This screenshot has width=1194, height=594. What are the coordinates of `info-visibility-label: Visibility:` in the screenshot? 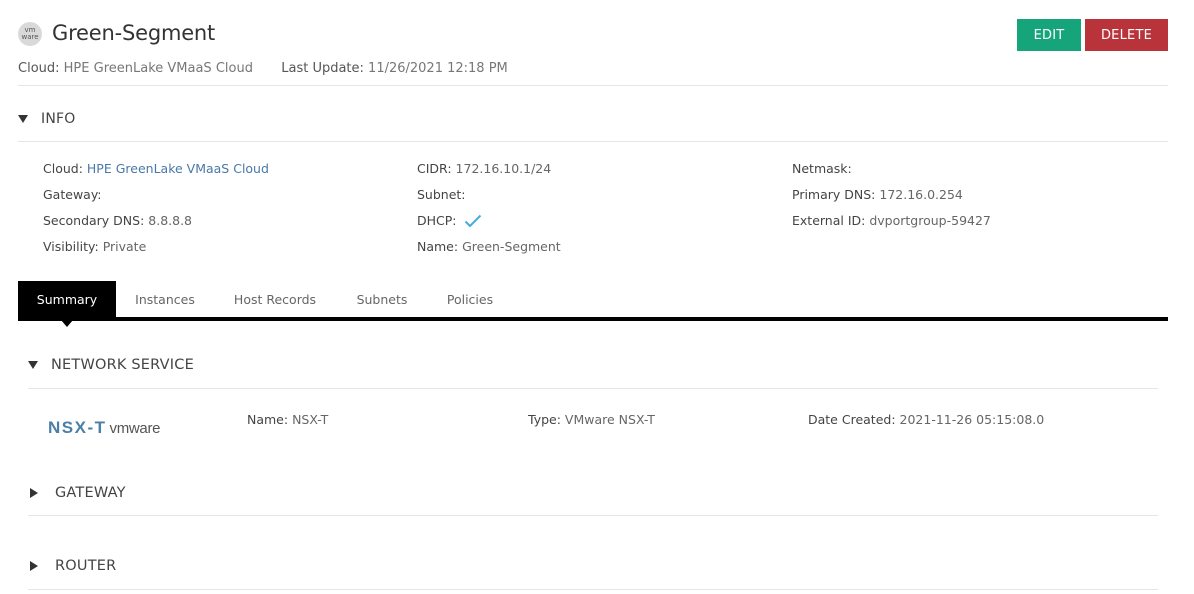 It's located at (71, 246).